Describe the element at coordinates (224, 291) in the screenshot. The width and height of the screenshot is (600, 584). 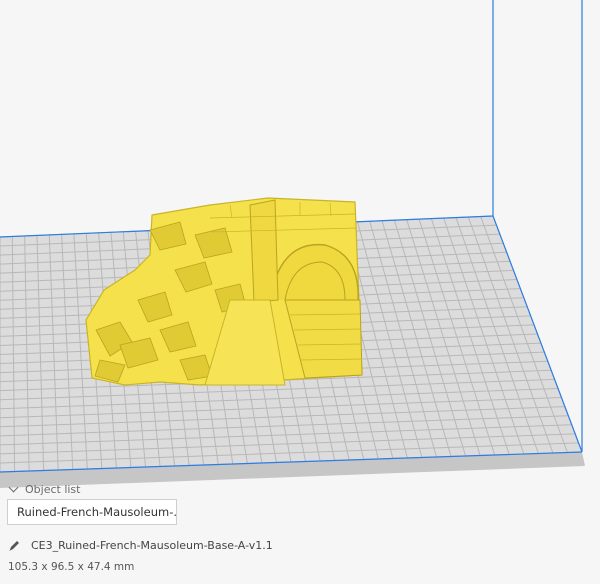
I see `model-mausoleum-base` at that location.